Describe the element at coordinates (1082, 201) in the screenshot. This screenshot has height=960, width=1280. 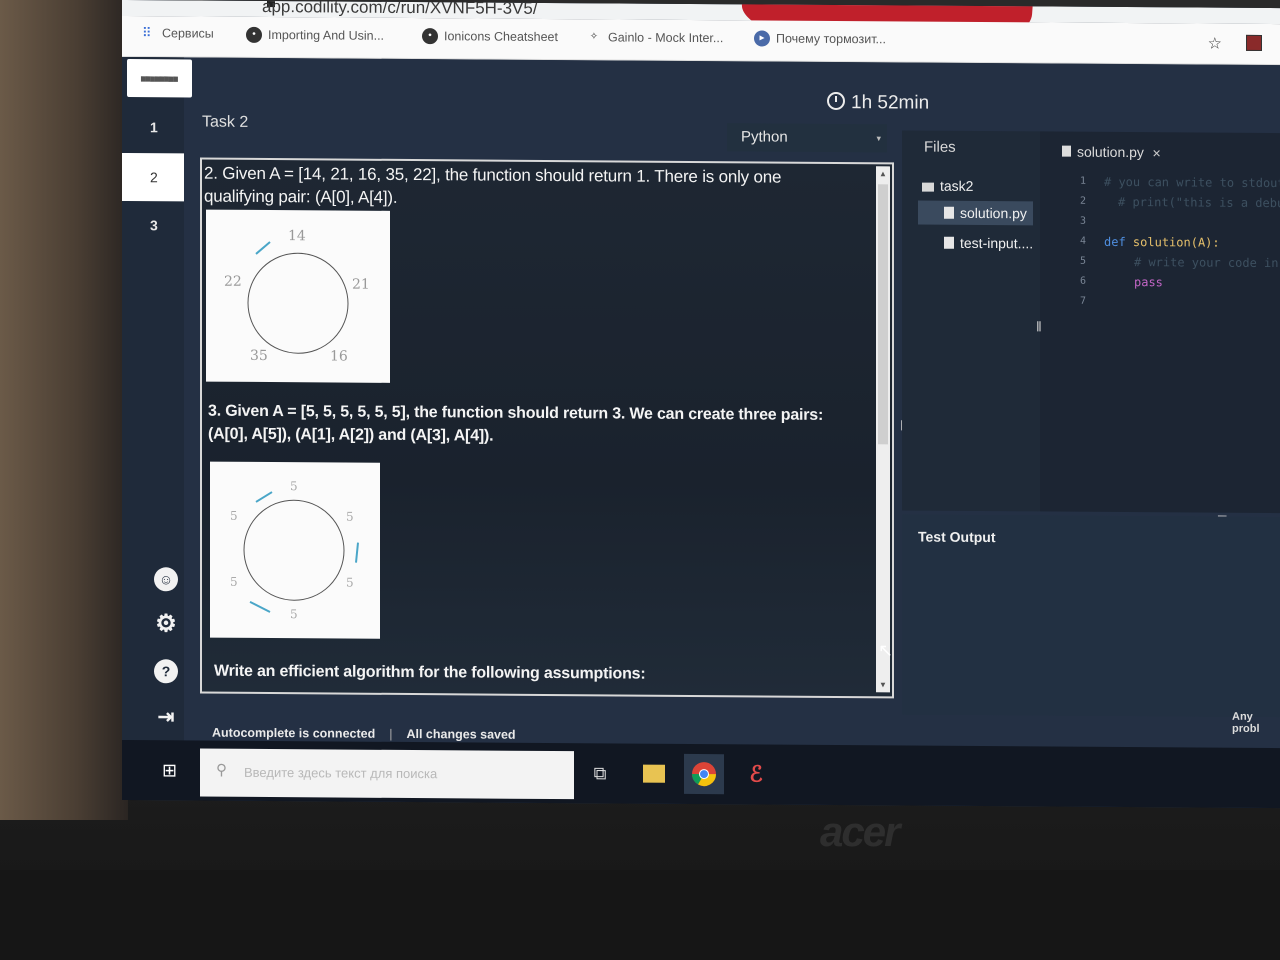
I see `line-number: 2` at that location.